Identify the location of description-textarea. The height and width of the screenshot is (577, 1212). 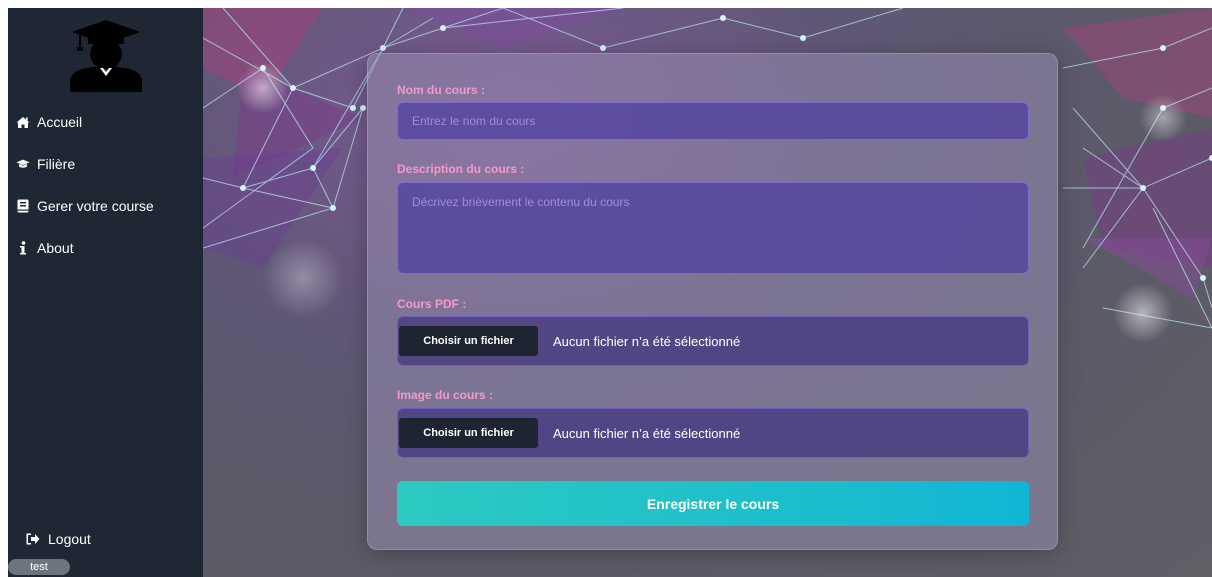
(713, 228).